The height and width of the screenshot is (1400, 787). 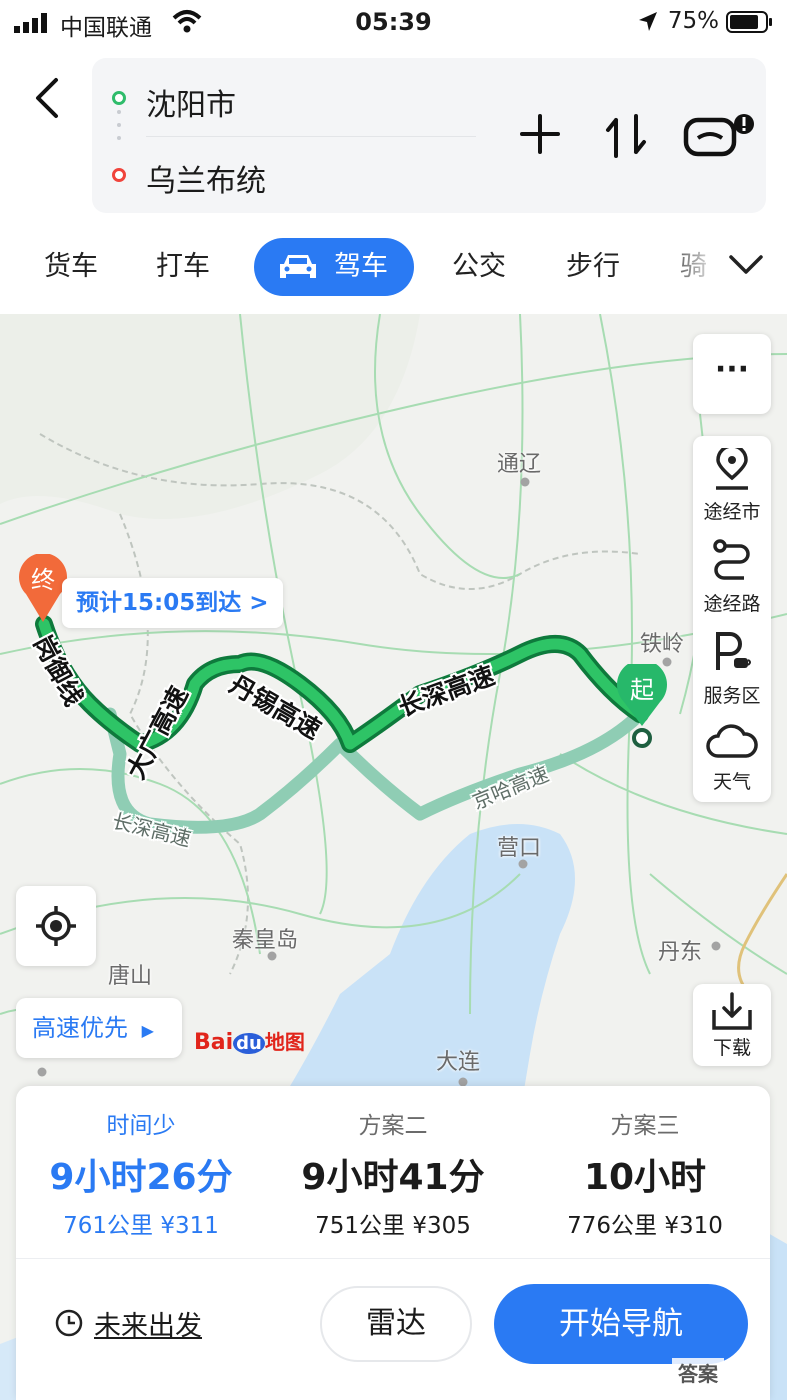 What do you see at coordinates (396, 1324) in the screenshot?
I see `radar-button: 雷达` at bounding box center [396, 1324].